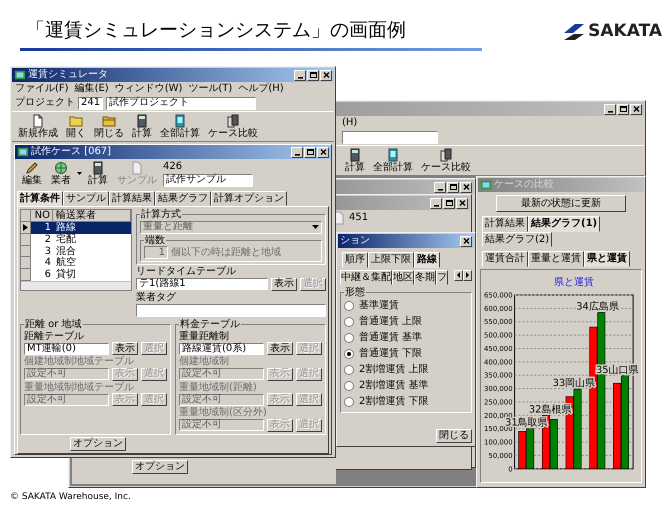  What do you see at coordinates (425, 277) in the screenshot?
I see `tab: 冬期` at bounding box center [425, 277].